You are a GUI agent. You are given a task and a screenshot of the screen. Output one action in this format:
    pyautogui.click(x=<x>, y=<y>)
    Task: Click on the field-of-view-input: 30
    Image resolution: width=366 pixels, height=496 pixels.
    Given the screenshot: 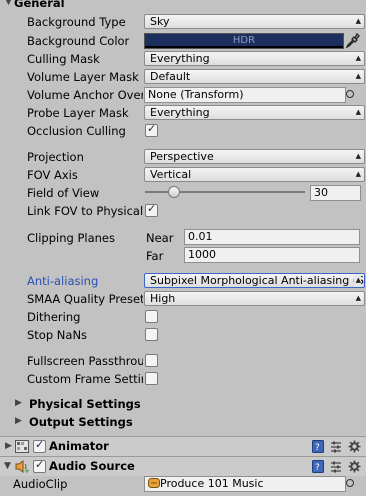 What is the action you would take?
    pyautogui.click(x=335, y=193)
    